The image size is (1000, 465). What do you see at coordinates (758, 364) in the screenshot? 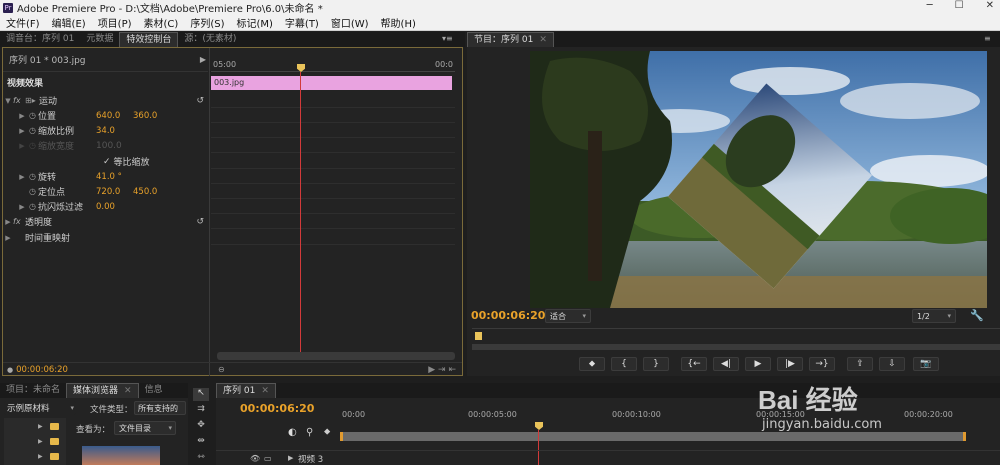
I see `play-button: ▶` at bounding box center [758, 364].